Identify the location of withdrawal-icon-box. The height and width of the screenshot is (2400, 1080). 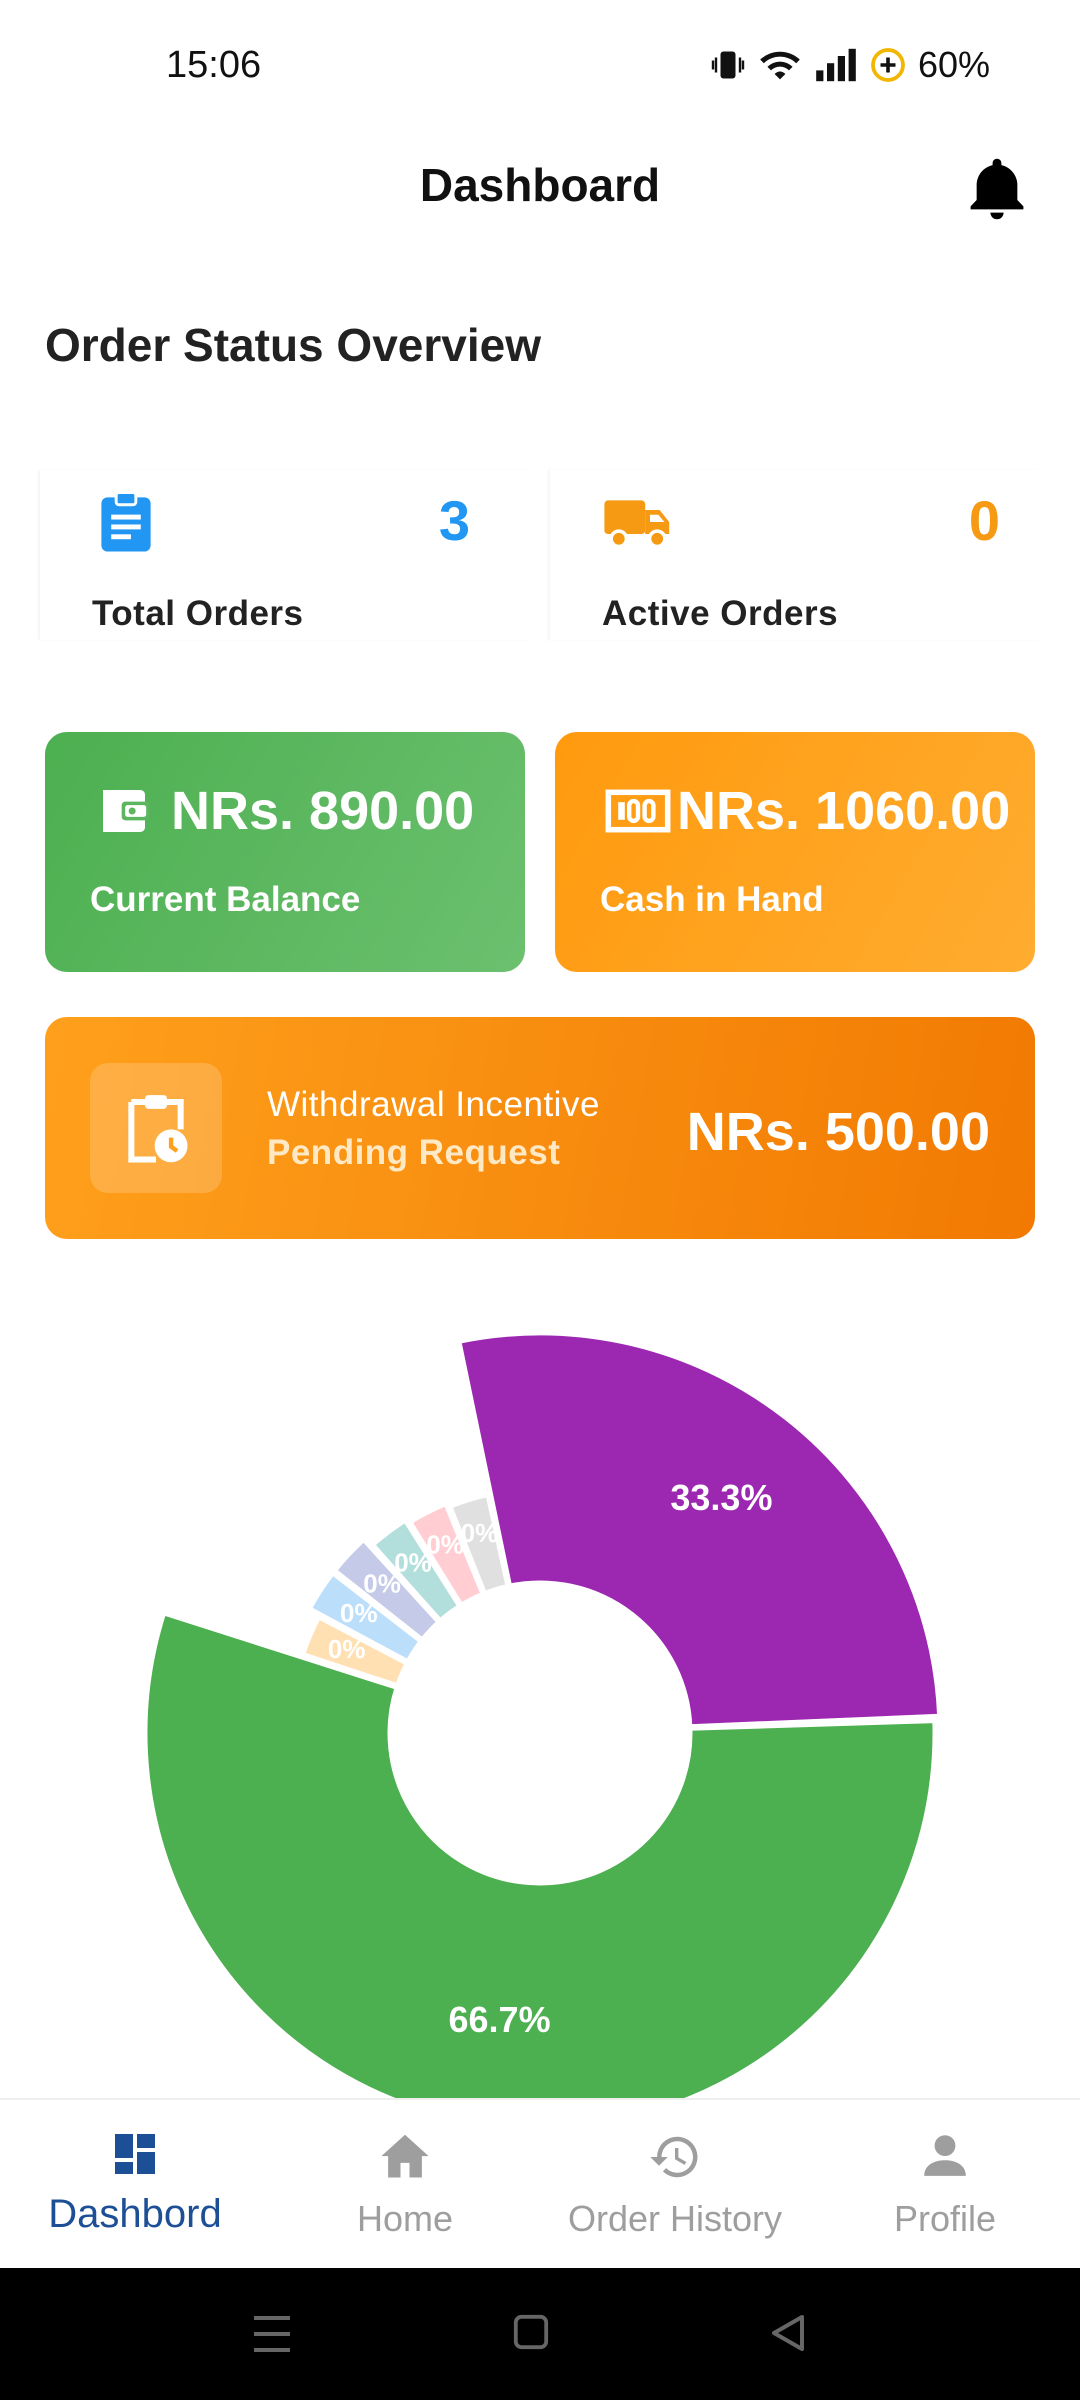
(156, 1128).